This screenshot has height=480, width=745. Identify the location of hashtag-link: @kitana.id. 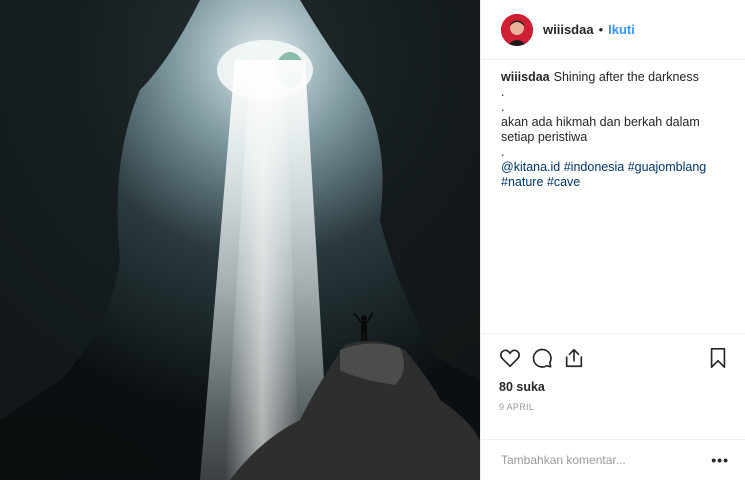
(530, 167).